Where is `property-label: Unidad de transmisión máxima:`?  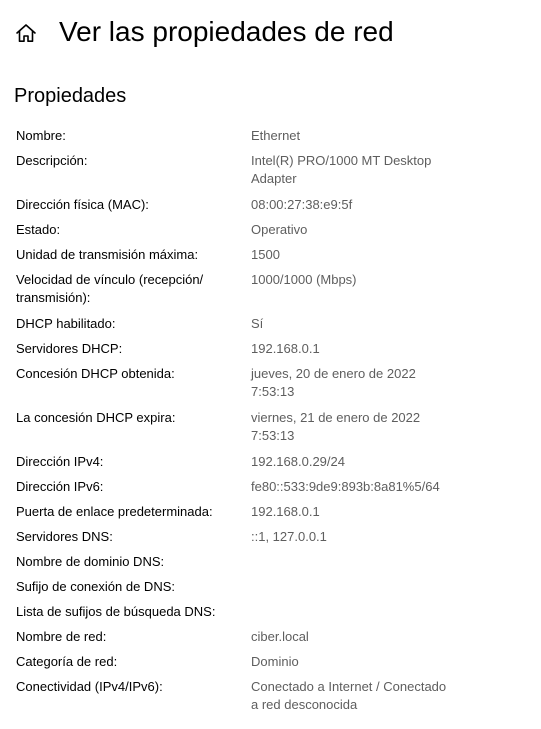
property-label: Unidad de transmisión máxima: is located at coordinates (132, 255).